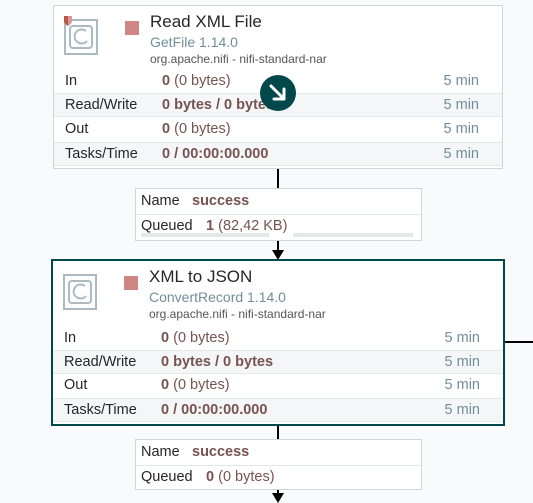  I want to click on queue-bar-left, so click(205, 235).